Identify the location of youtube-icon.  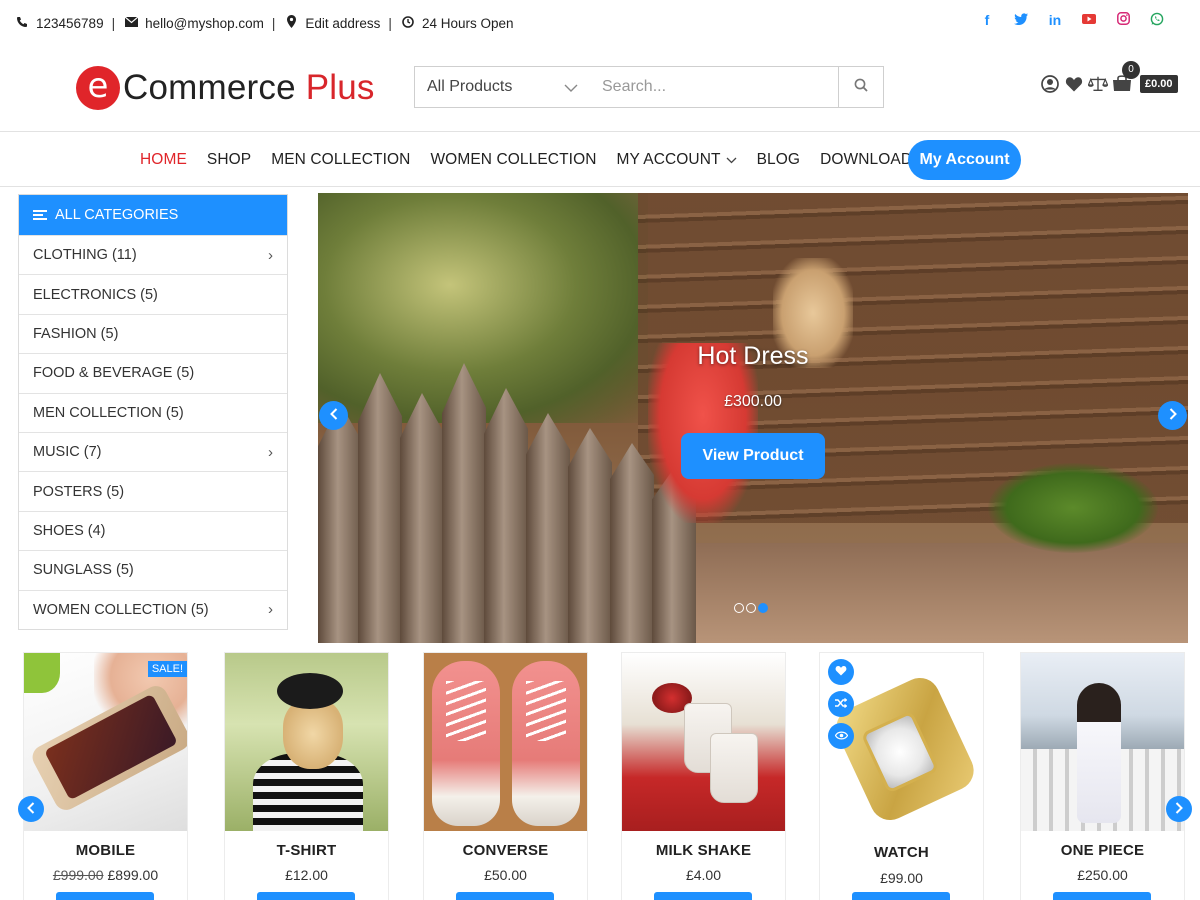
(1089, 20).